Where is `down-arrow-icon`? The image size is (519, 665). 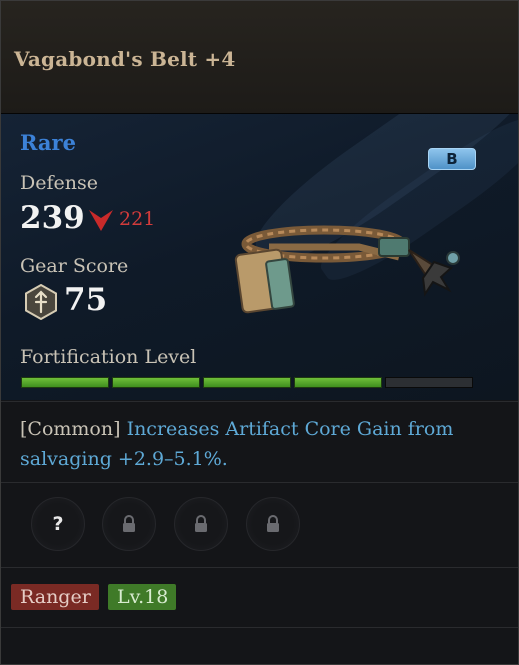 down-arrow-icon is located at coordinates (101, 220).